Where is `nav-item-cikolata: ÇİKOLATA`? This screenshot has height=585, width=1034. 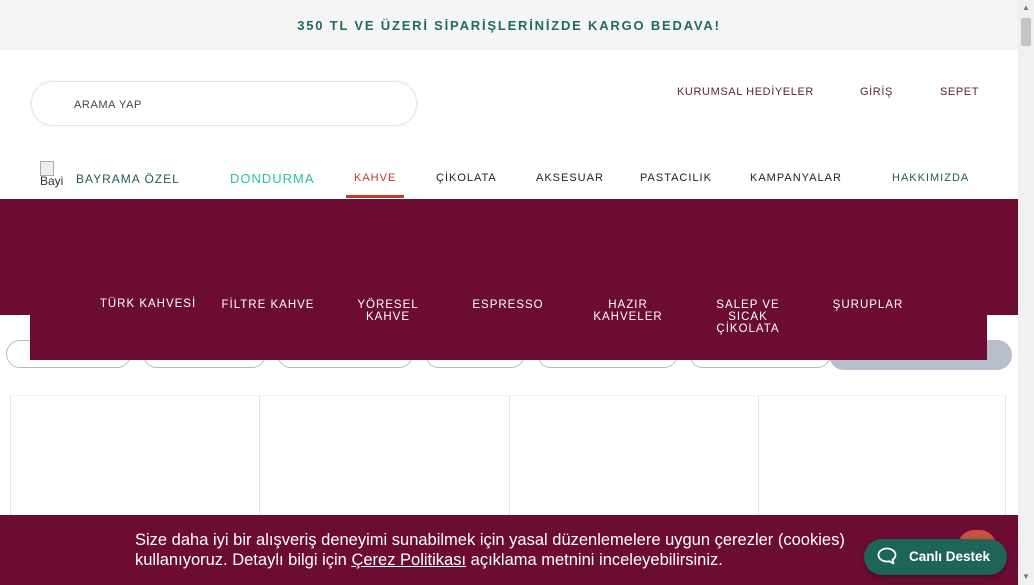 nav-item-cikolata: ÇİKOLATA is located at coordinates (466, 178).